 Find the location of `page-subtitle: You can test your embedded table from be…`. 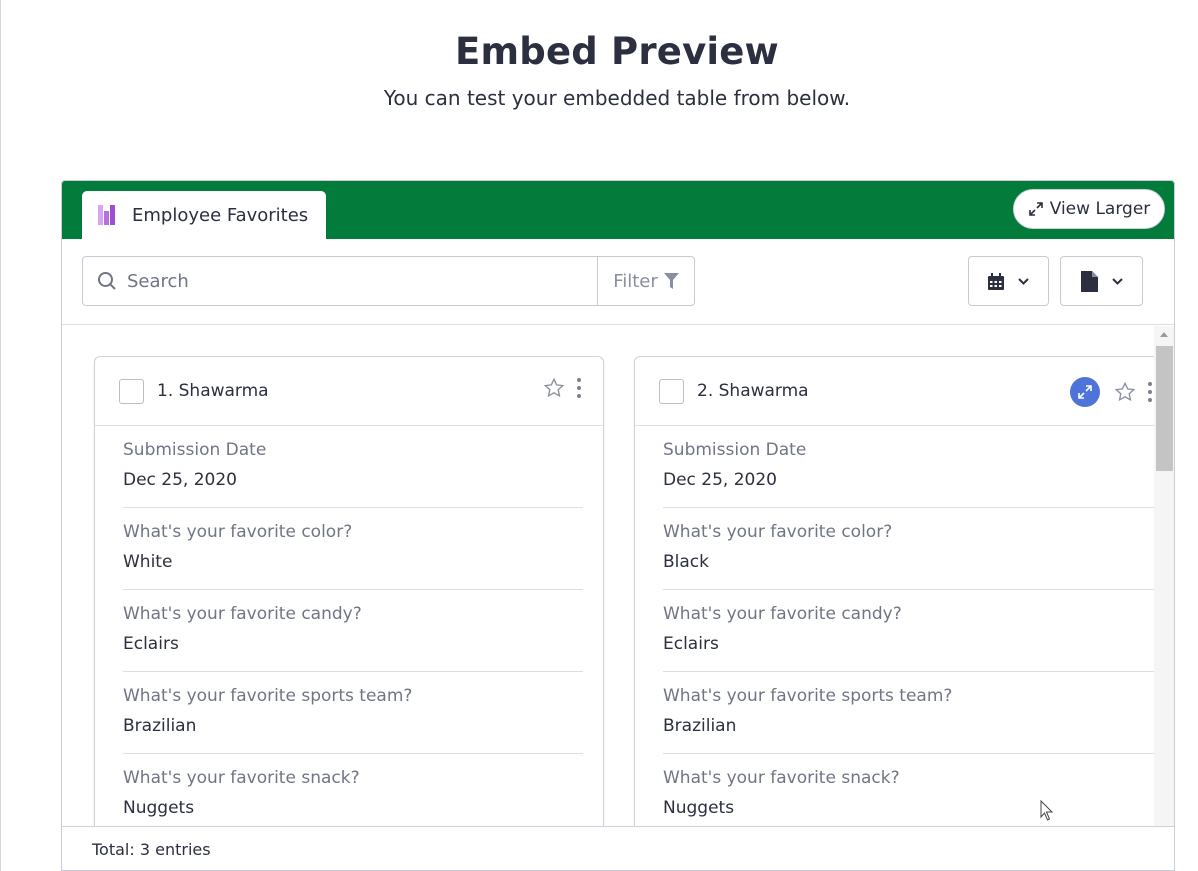

page-subtitle: You can test your embedded table from be… is located at coordinates (617, 98).